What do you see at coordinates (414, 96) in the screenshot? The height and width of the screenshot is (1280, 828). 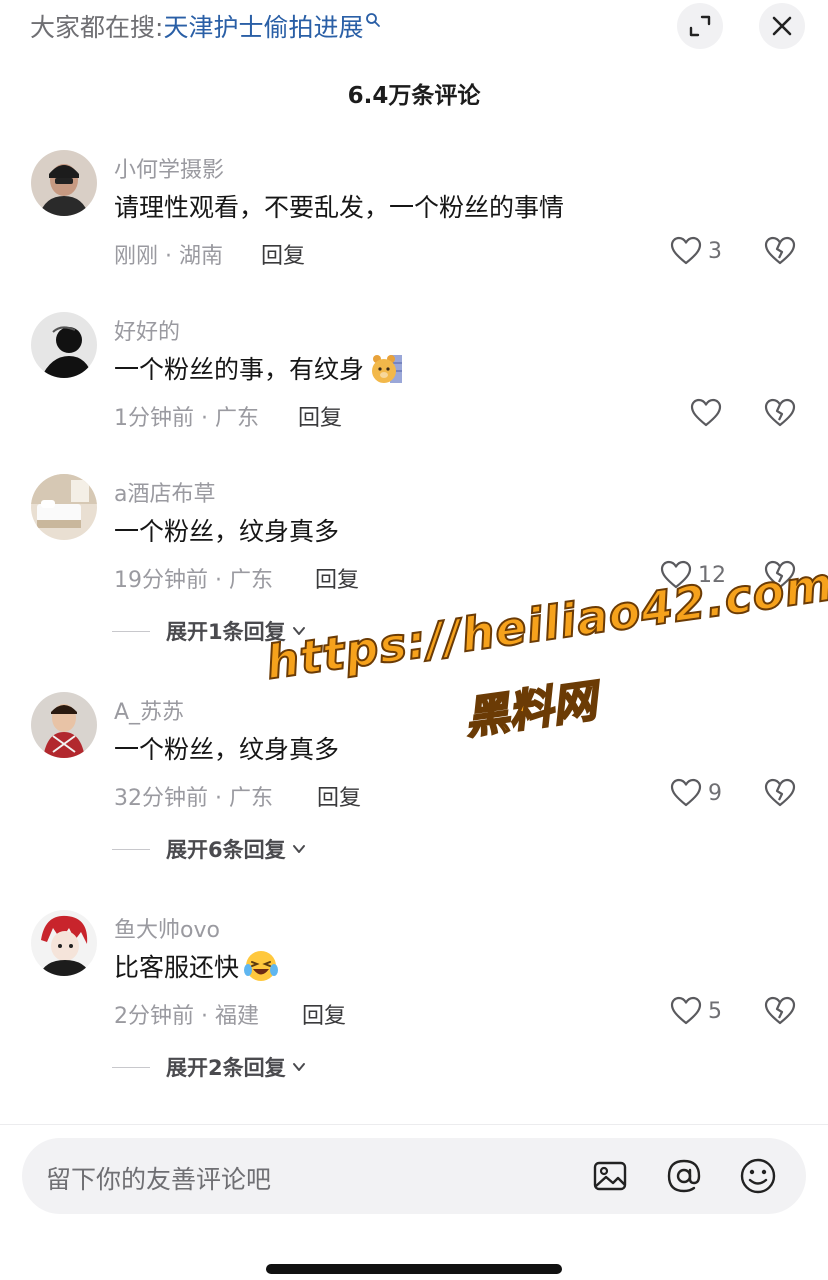 I see `comment-count: 6.4万条评论` at bounding box center [414, 96].